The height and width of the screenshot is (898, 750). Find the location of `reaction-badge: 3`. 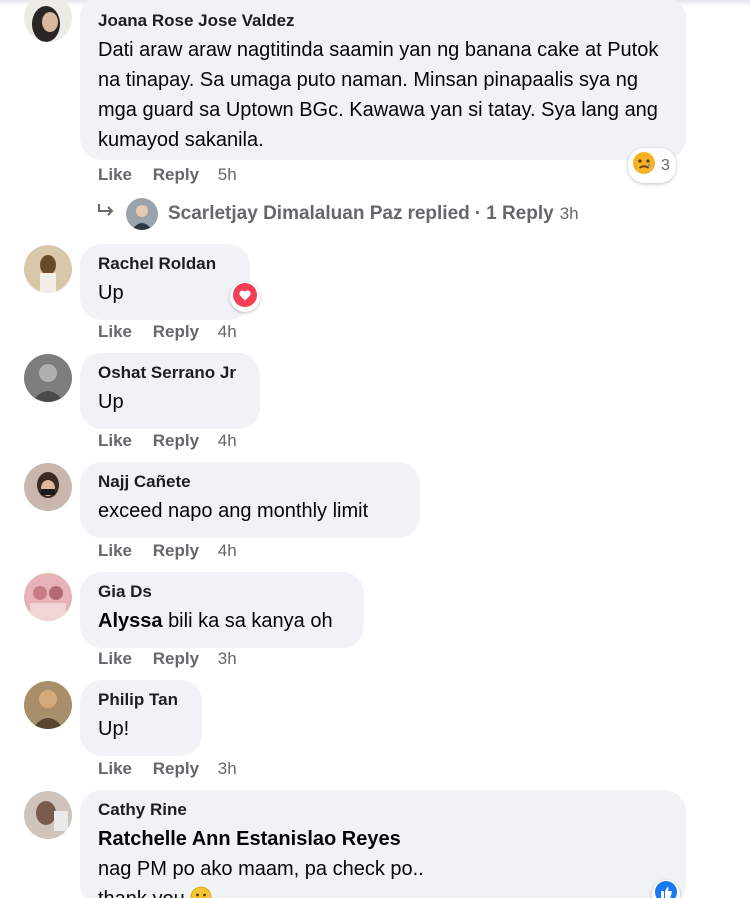

reaction-badge: 3 is located at coordinates (652, 165).